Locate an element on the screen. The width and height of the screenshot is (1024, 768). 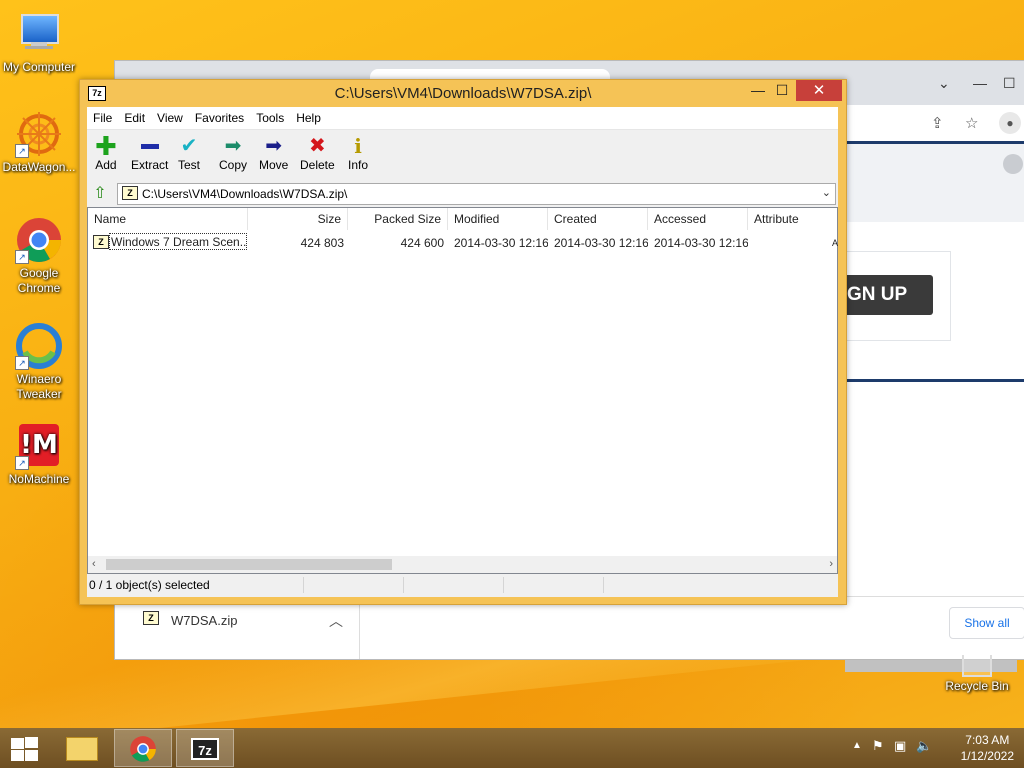
column-modified: Modified is located at coordinates (498, 219).